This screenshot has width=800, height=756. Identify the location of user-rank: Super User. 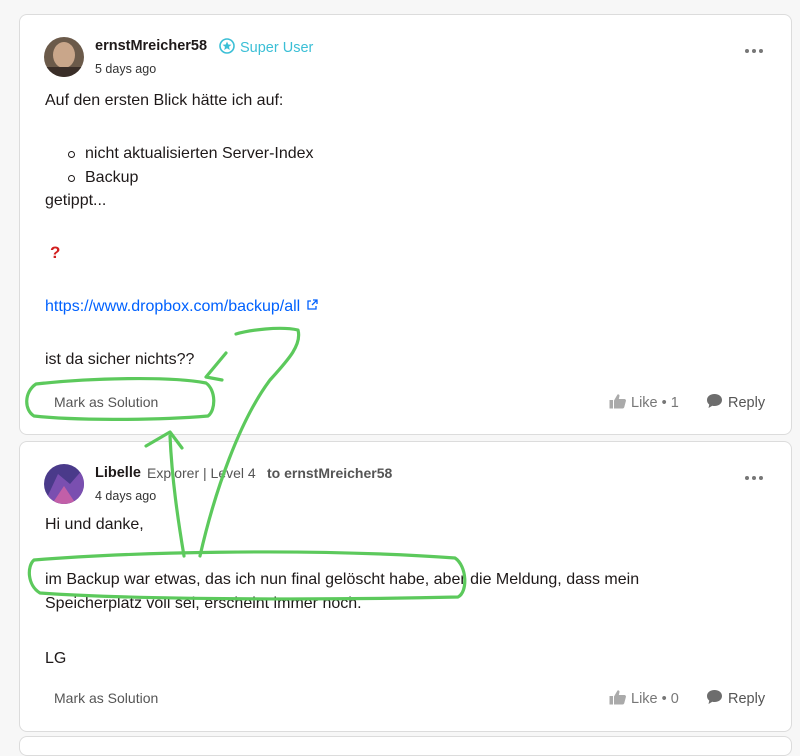
(266, 48).